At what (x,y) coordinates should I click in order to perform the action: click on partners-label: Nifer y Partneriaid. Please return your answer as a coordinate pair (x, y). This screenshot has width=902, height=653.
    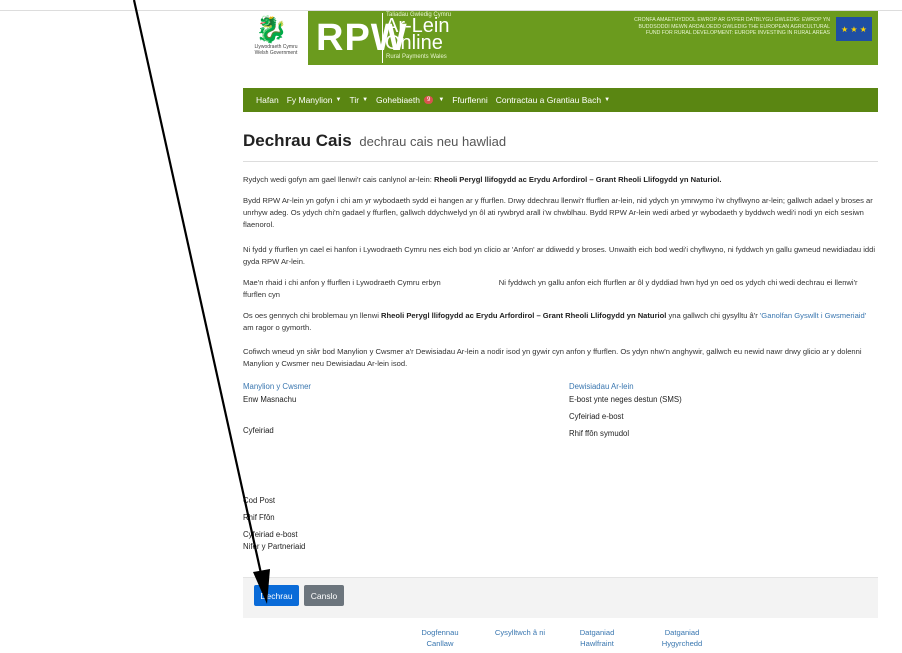
    Looking at the image, I should click on (274, 546).